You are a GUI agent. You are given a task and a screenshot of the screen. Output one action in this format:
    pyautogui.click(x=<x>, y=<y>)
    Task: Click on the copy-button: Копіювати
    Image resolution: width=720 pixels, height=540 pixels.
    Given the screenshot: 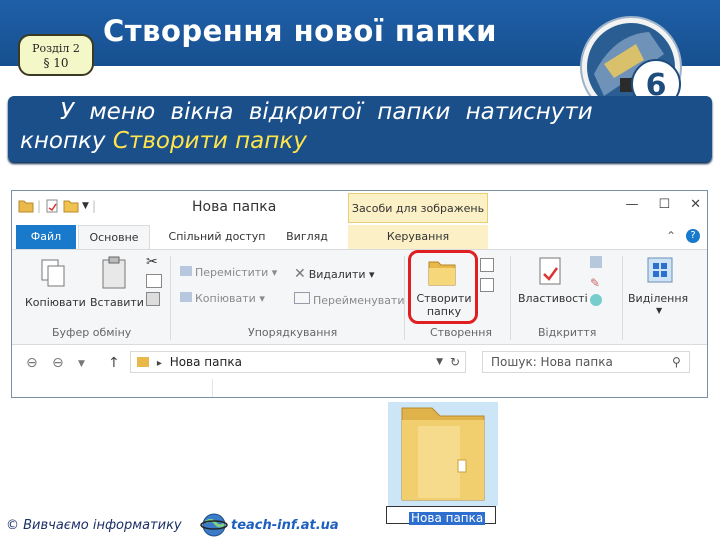 What is the action you would take?
    pyautogui.click(x=55, y=302)
    